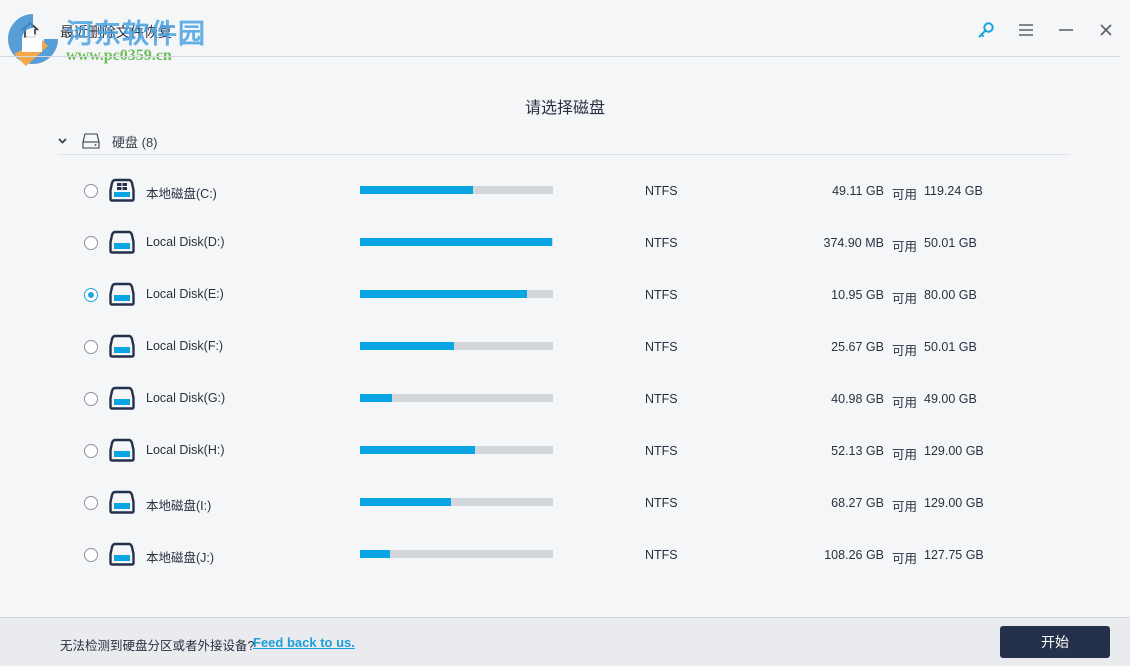  Describe the element at coordinates (1106, 30) in the screenshot. I see `close-icon` at that location.